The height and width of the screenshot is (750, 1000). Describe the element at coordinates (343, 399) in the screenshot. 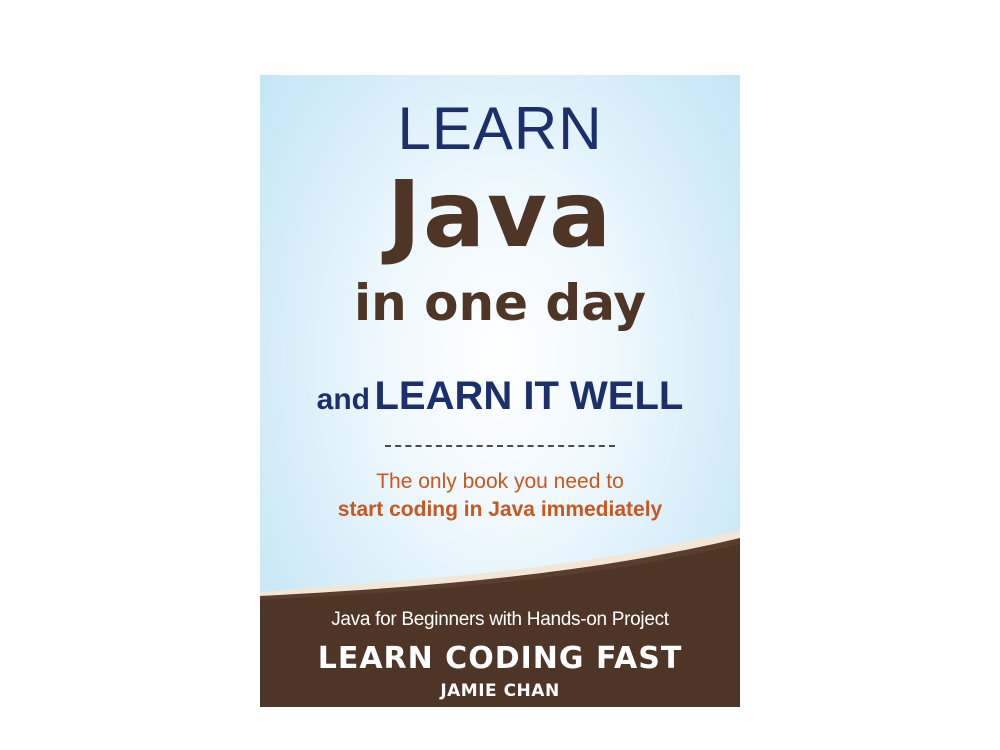

I see `title-and: and` at that location.